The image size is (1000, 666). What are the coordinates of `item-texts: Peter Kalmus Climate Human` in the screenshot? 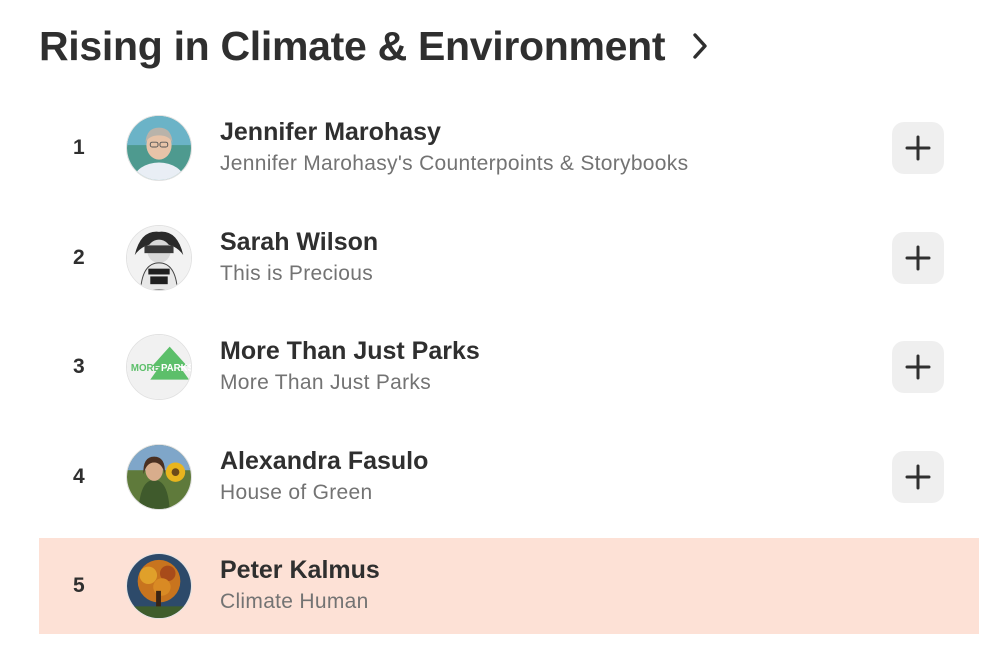 It's located at (300, 586).